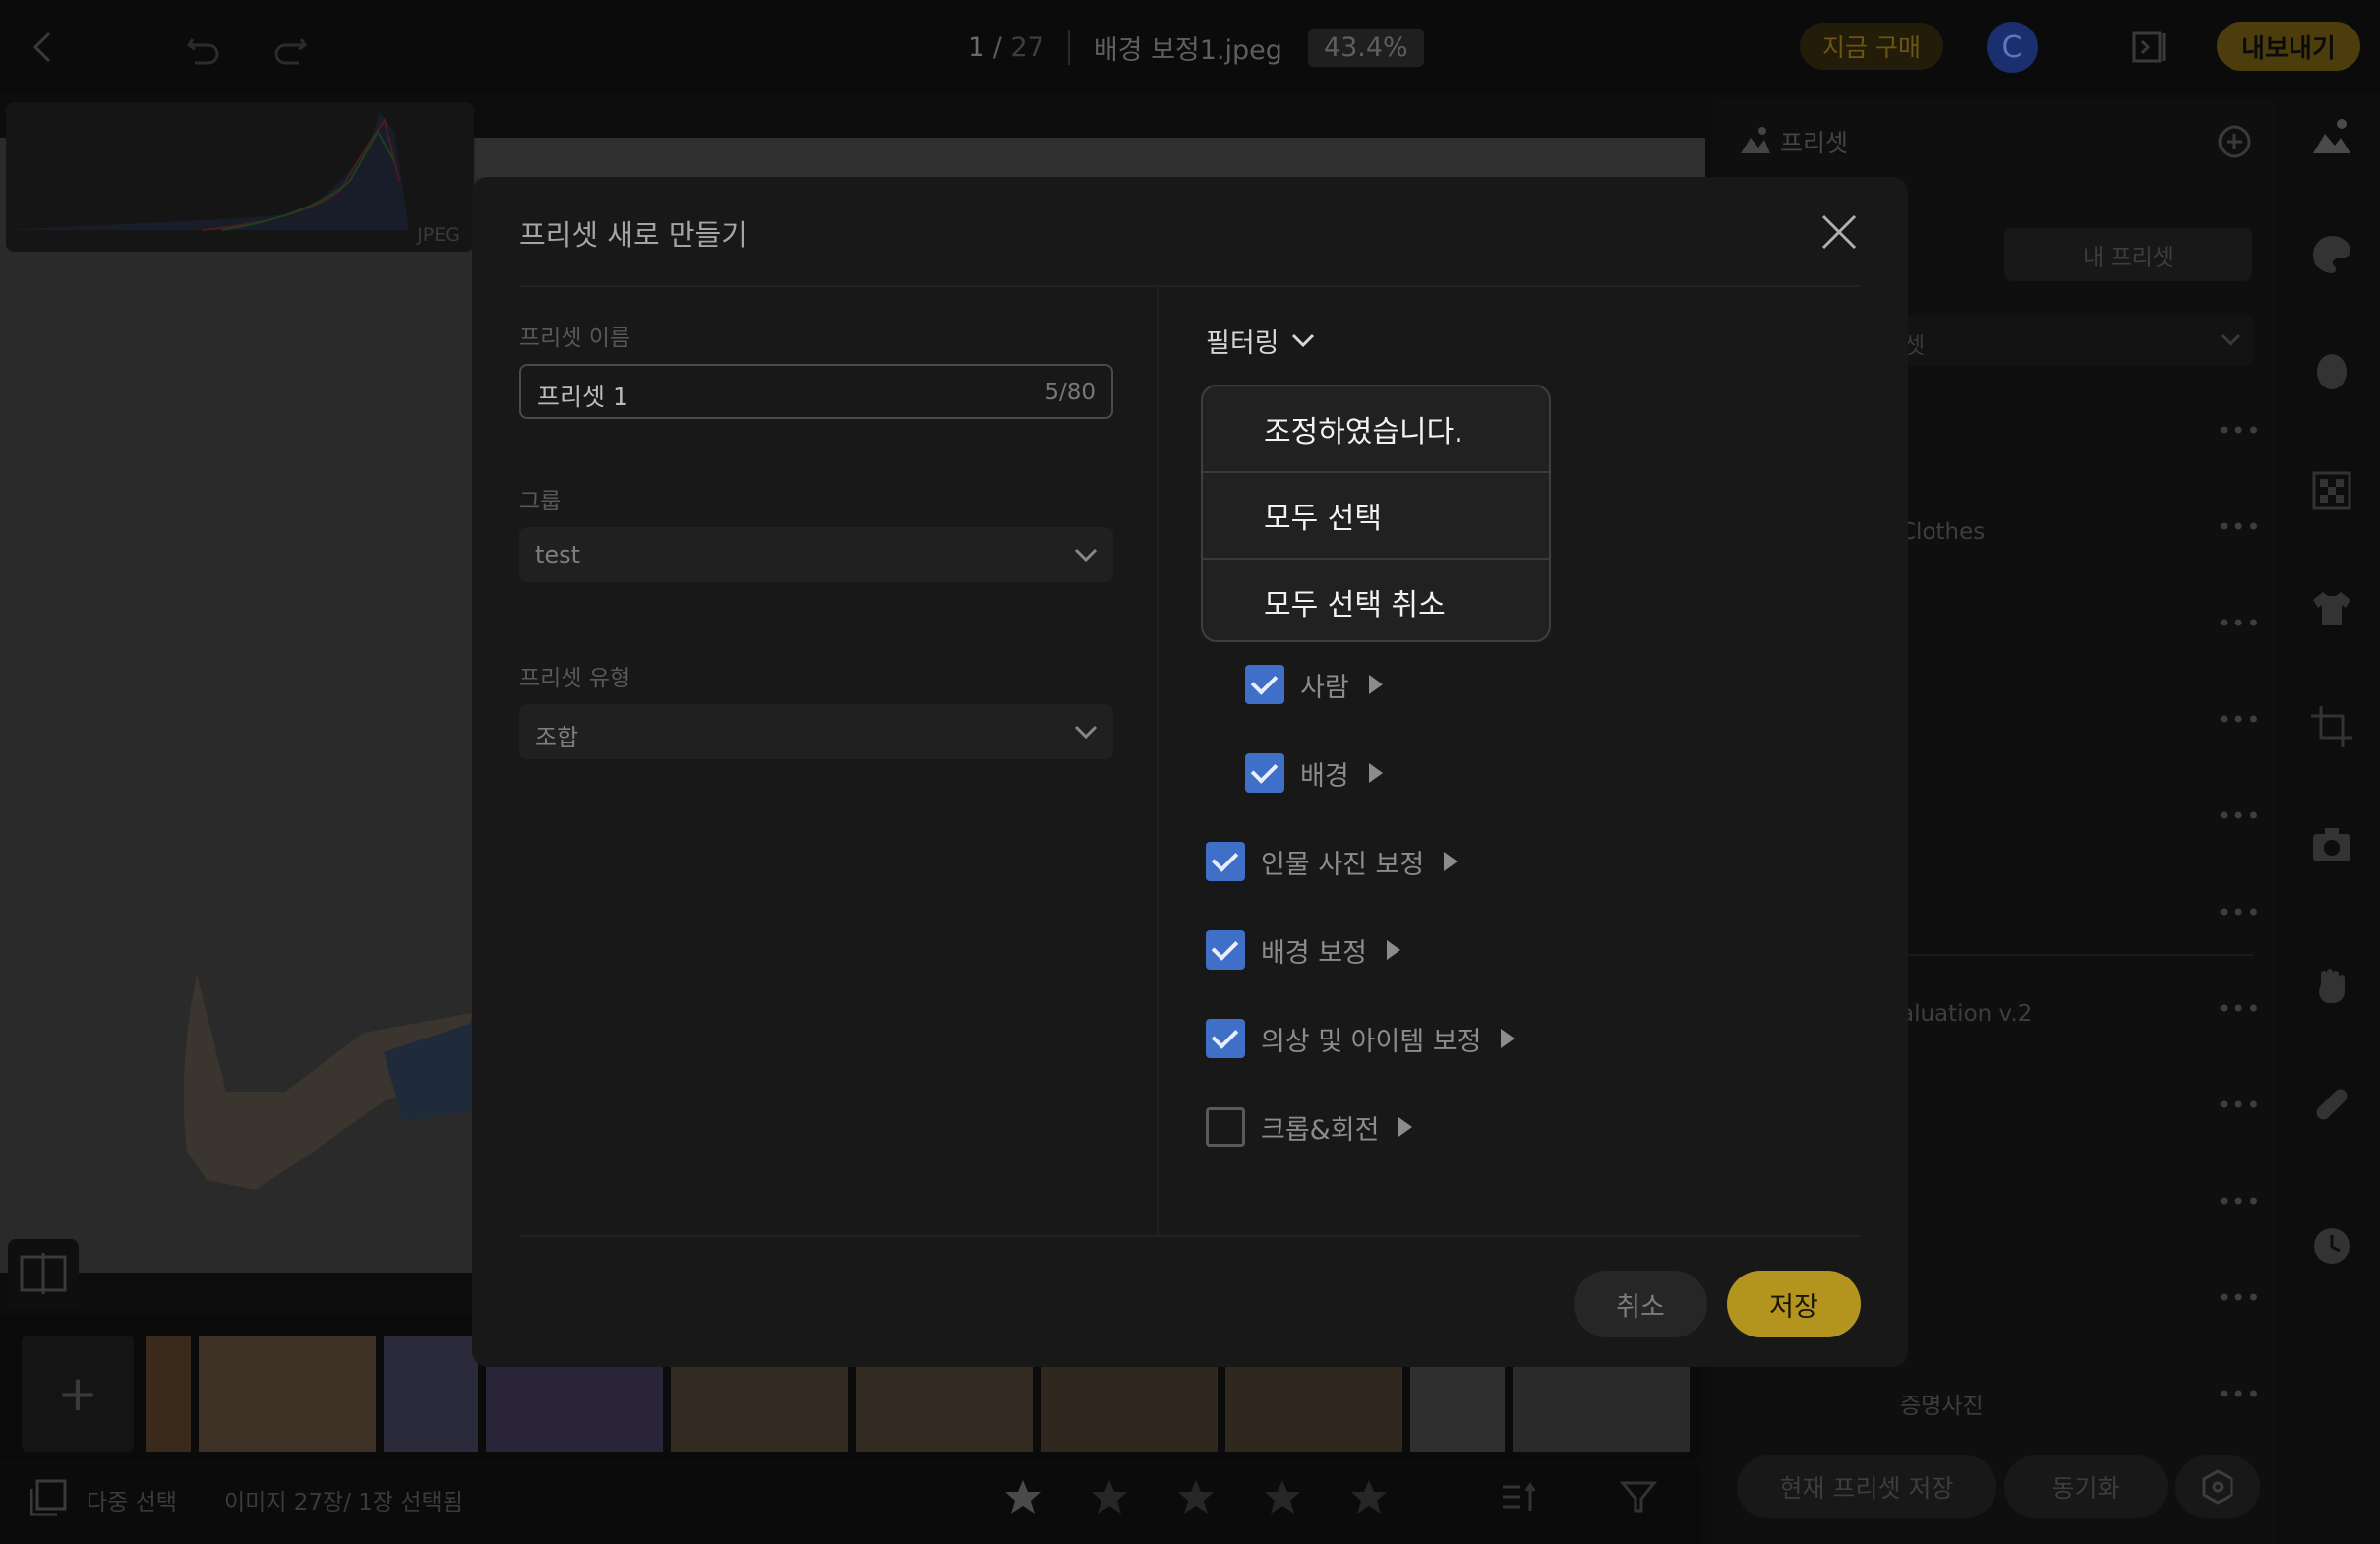 The height and width of the screenshot is (1544, 2380). Describe the element at coordinates (2234, 141) in the screenshot. I see `add-preset-icon` at that location.